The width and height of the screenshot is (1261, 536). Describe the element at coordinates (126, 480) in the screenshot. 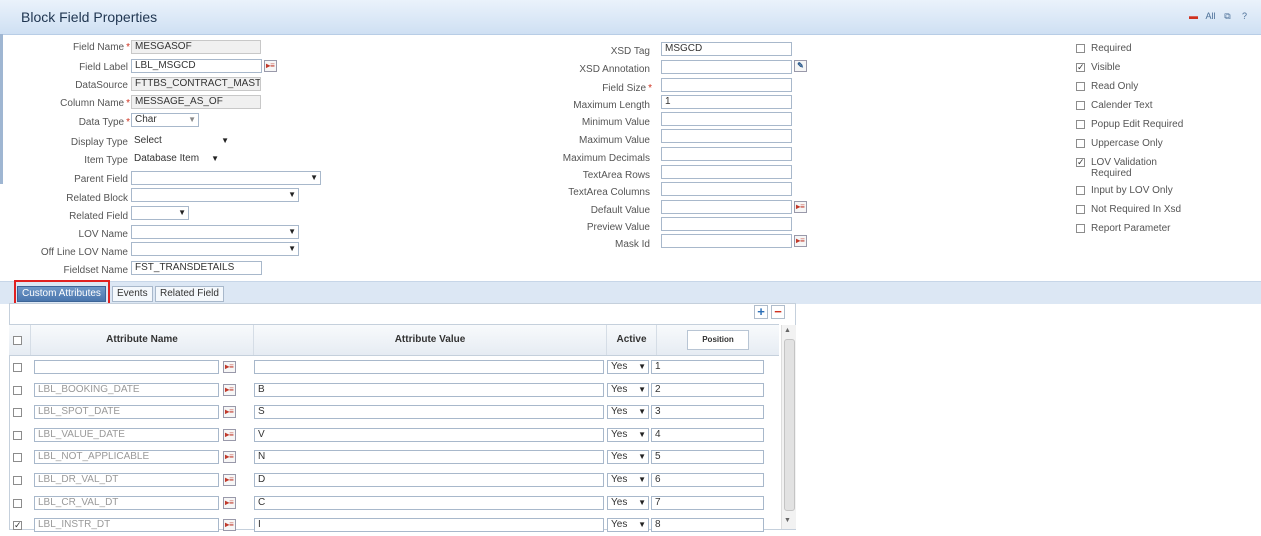

I see `attribute-name-input: LBL_DR_VAL_DT` at that location.